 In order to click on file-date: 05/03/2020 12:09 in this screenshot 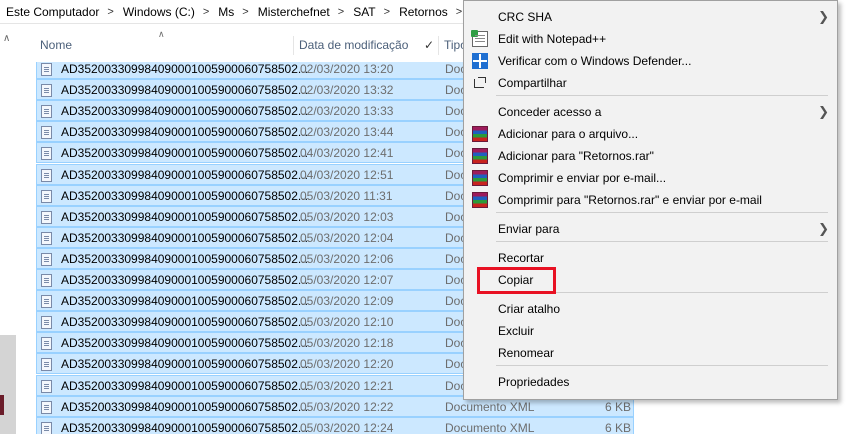, I will do `click(347, 301)`.